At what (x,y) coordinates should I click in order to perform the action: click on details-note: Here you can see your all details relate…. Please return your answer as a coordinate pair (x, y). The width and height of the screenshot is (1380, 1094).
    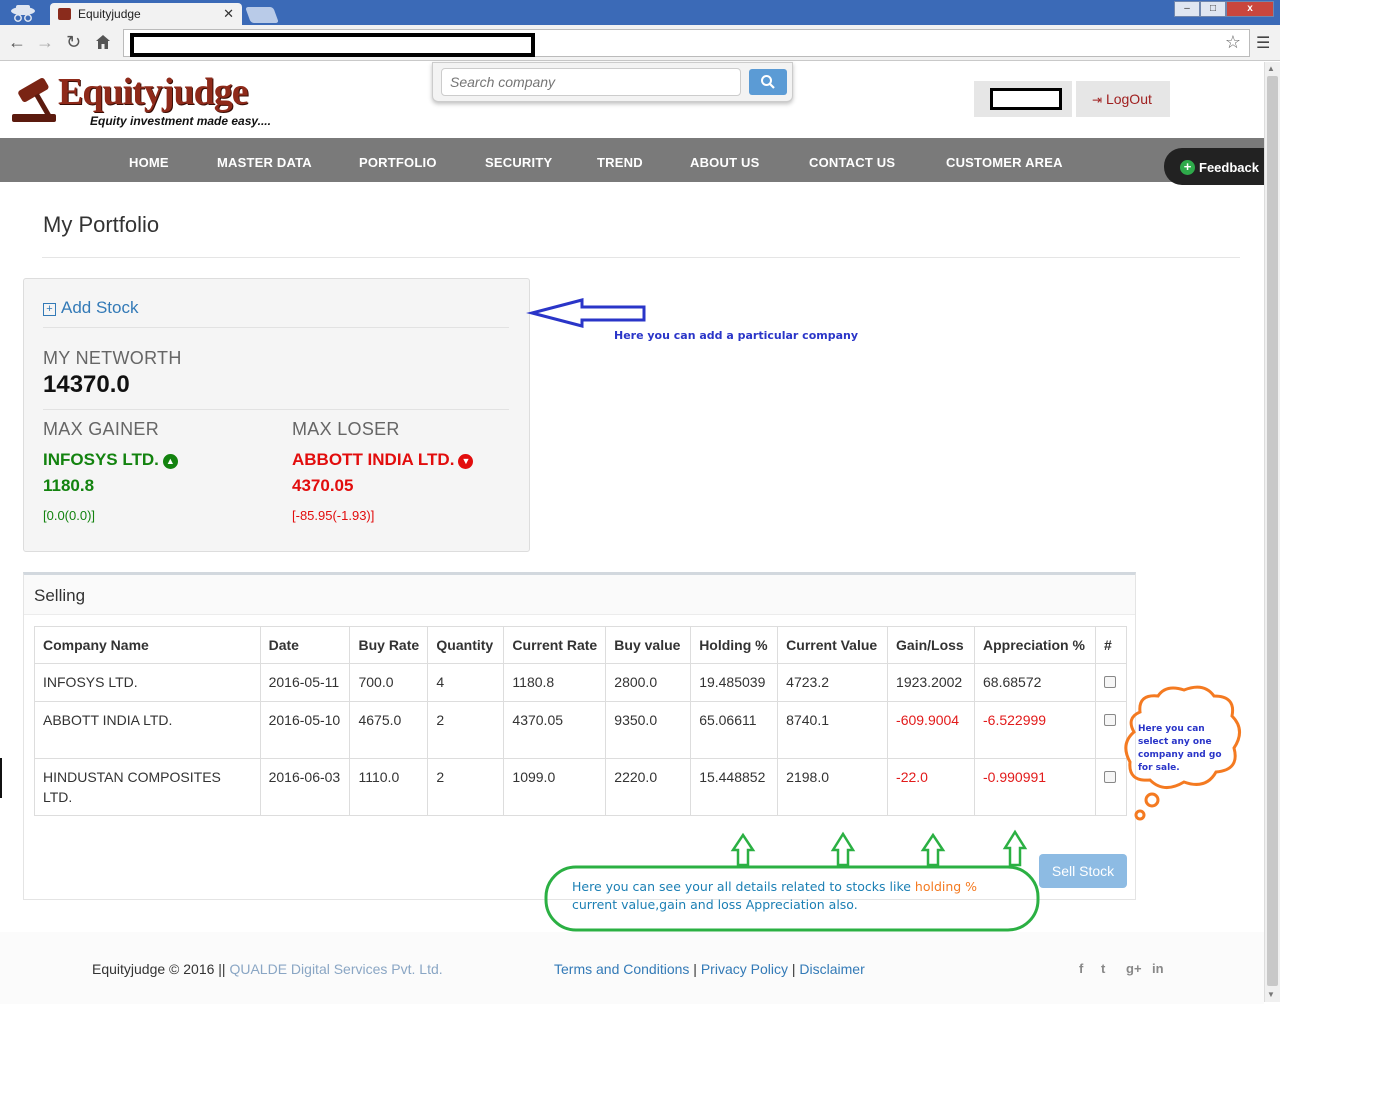
    Looking at the image, I should click on (792, 896).